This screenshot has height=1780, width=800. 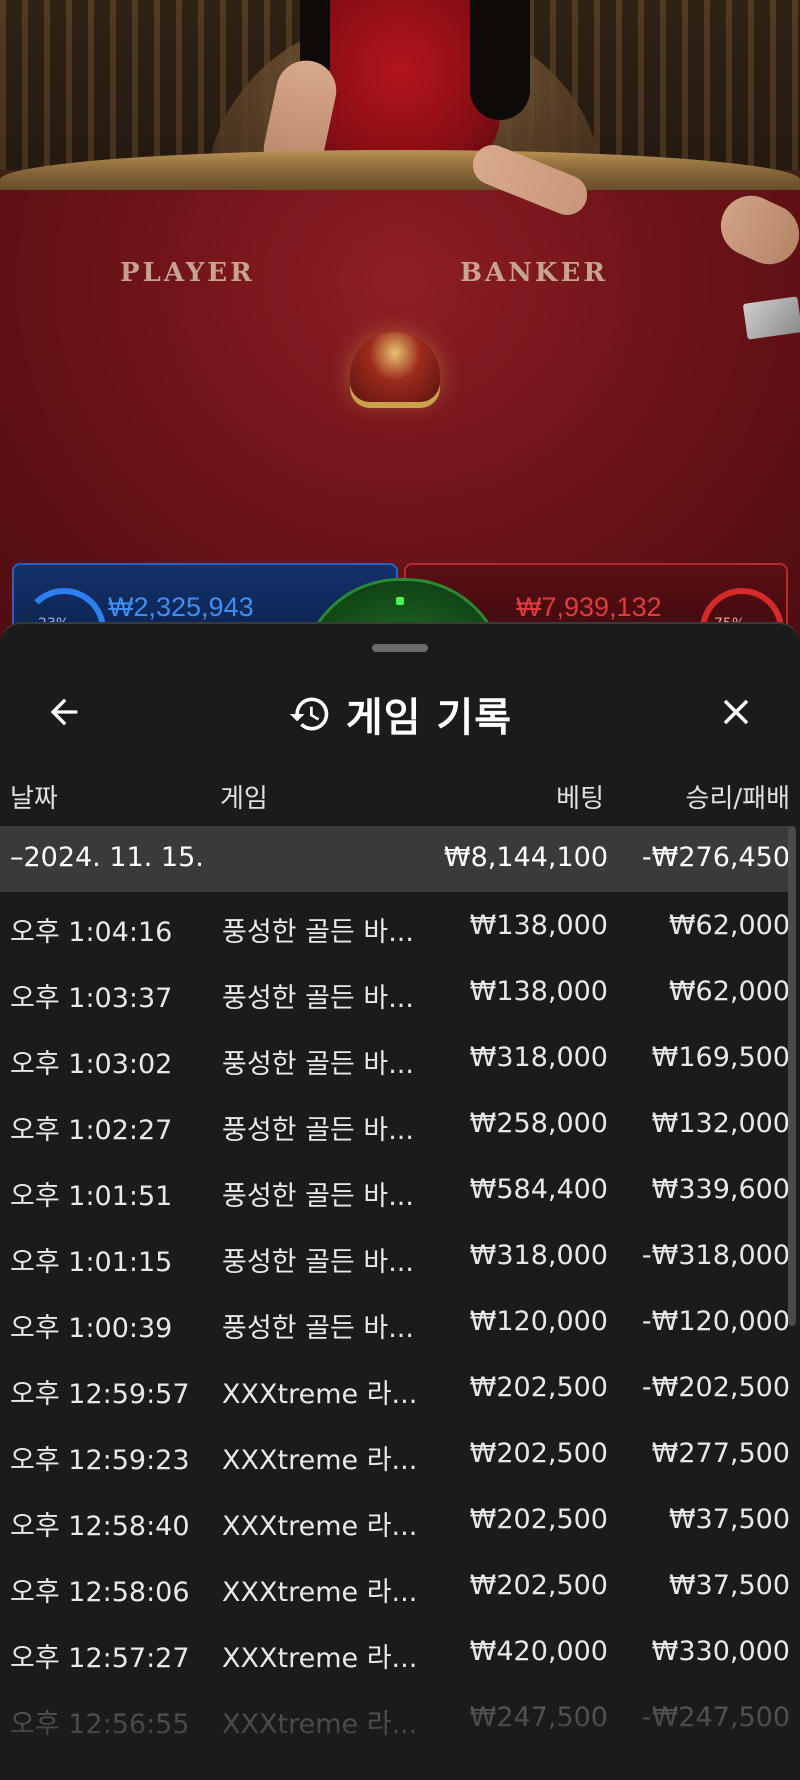 What do you see at coordinates (538, 1321) in the screenshot?
I see `row-bet: ₩120,000` at bounding box center [538, 1321].